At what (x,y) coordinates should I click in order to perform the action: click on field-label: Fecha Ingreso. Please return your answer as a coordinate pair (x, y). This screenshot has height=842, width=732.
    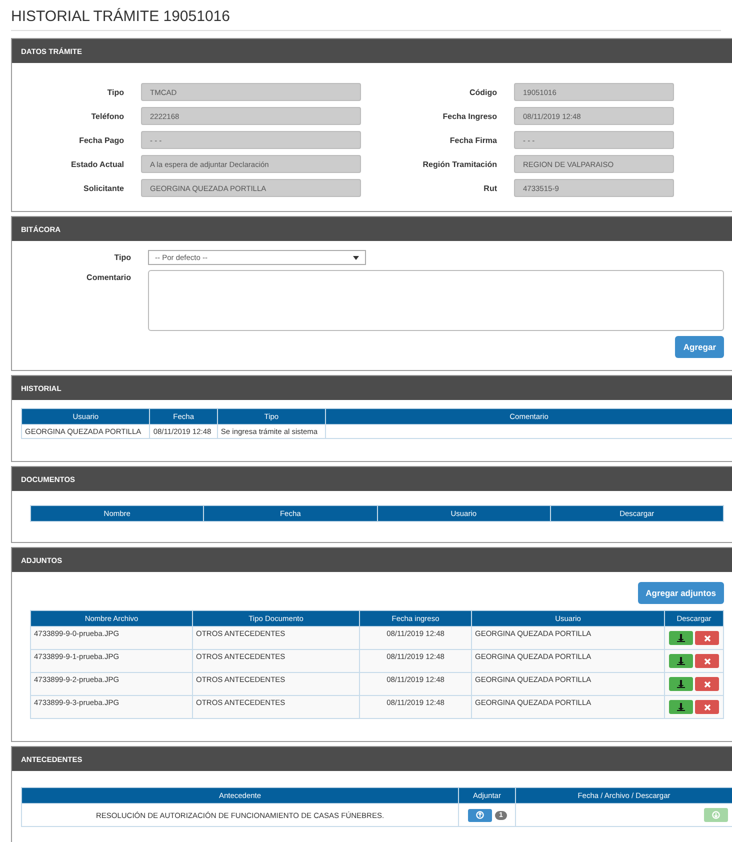
    Looking at the image, I should click on (469, 116).